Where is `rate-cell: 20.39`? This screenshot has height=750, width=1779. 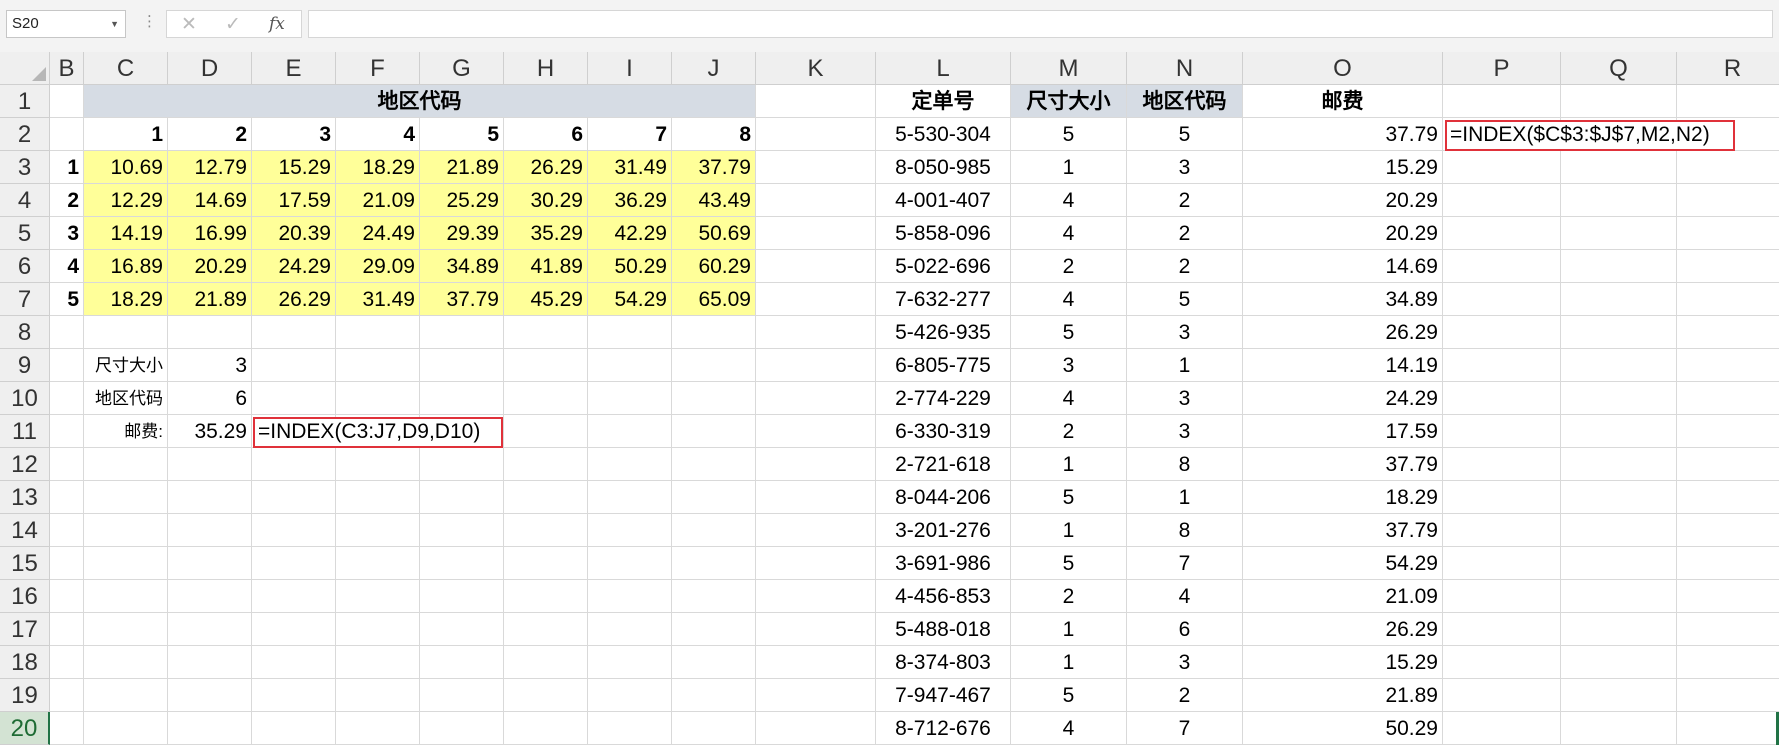
rate-cell: 20.39 is located at coordinates (294, 233).